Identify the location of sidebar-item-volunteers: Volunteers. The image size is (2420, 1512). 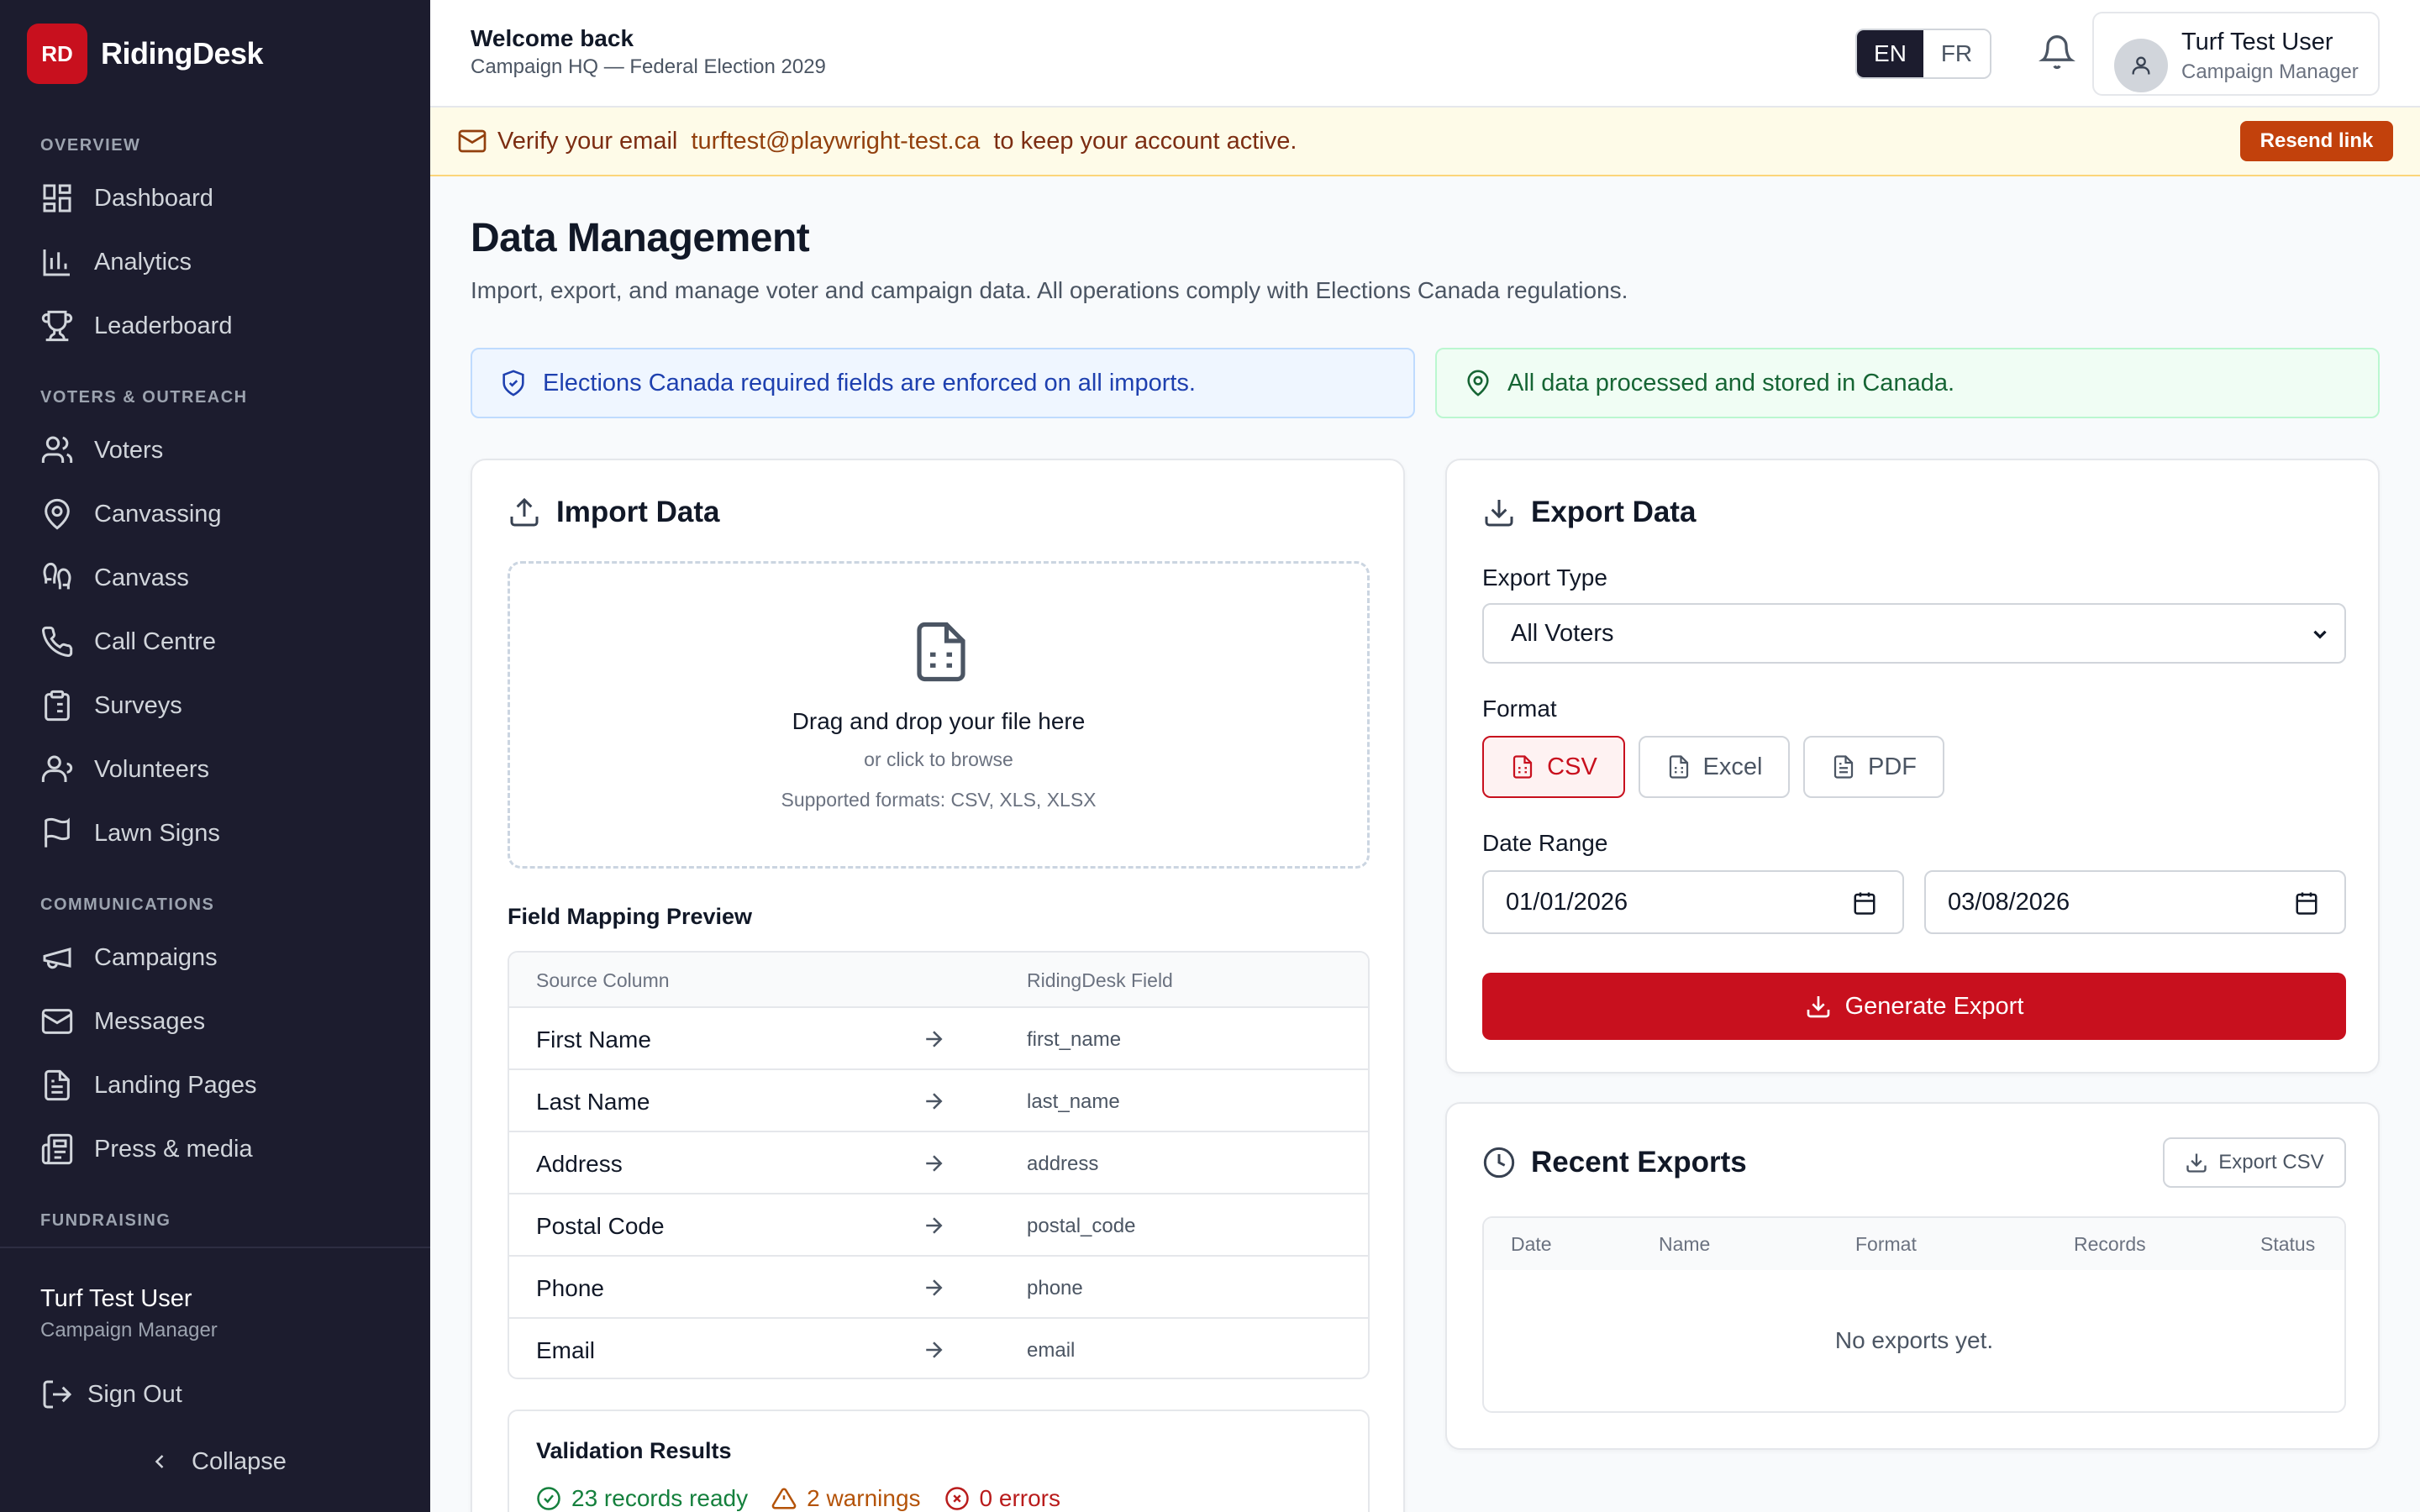
(217, 769).